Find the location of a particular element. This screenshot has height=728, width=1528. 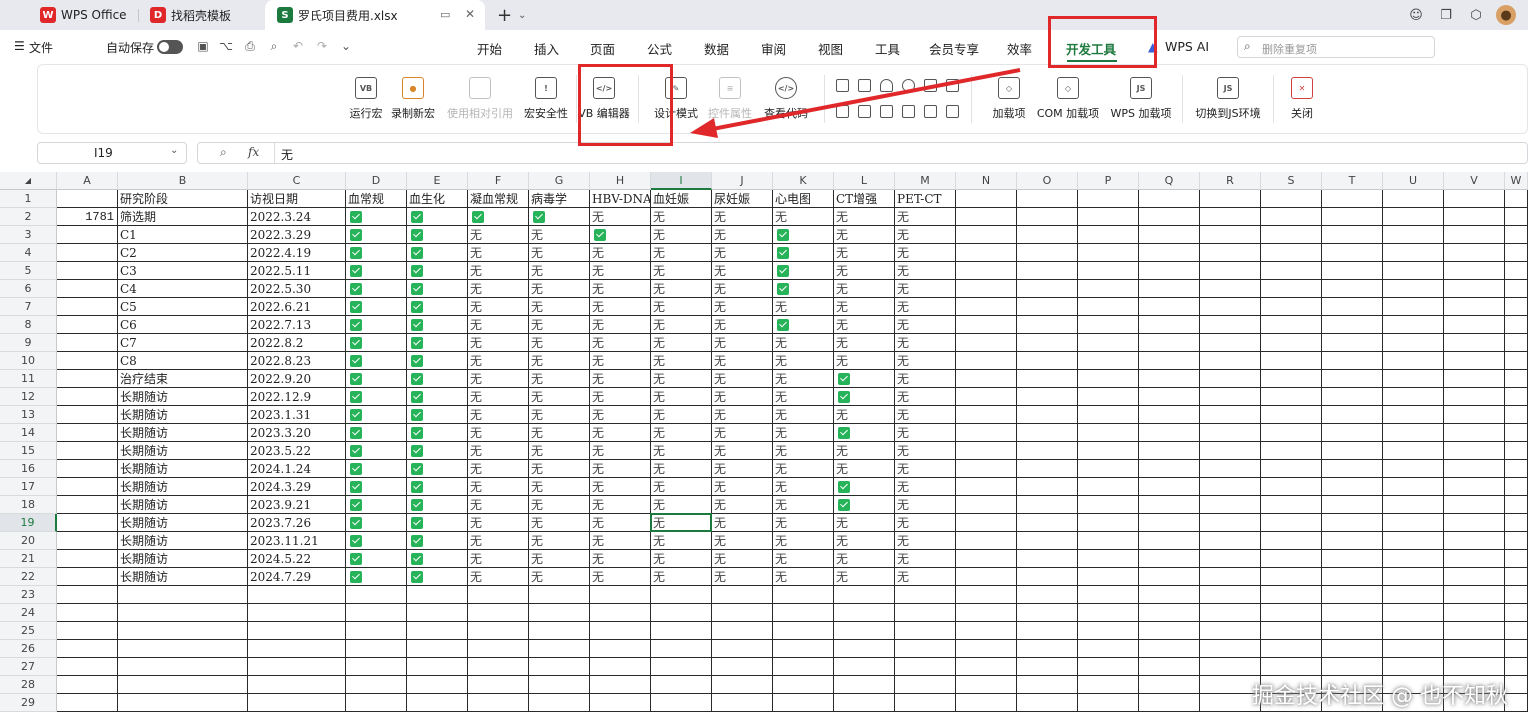

cell-q28 is located at coordinates (1169, 685).